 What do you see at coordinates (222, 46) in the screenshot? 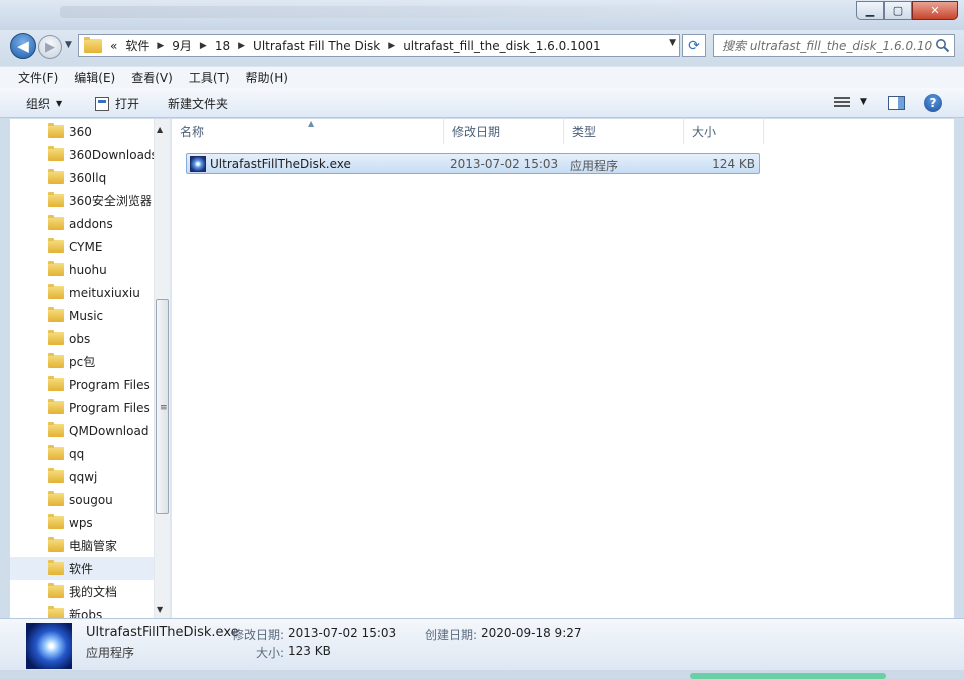
I see `breadcrumb-item: 18` at bounding box center [222, 46].